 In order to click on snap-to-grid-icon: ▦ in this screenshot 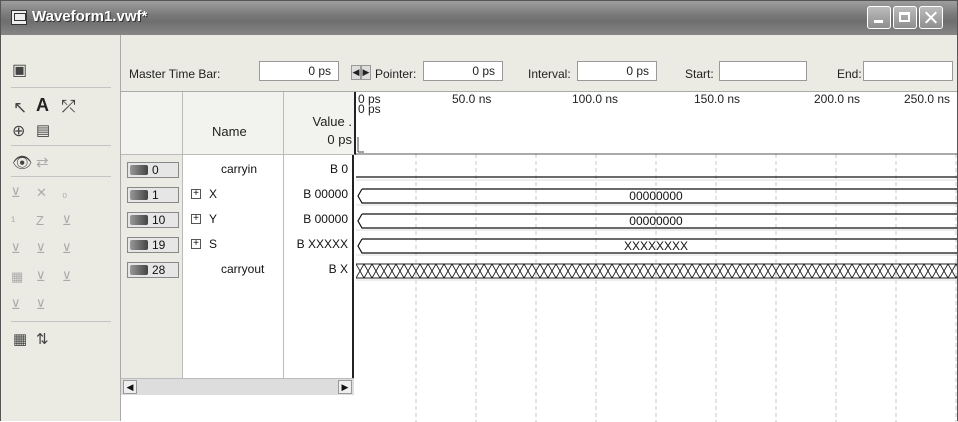, I will do `click(20, 339)`.